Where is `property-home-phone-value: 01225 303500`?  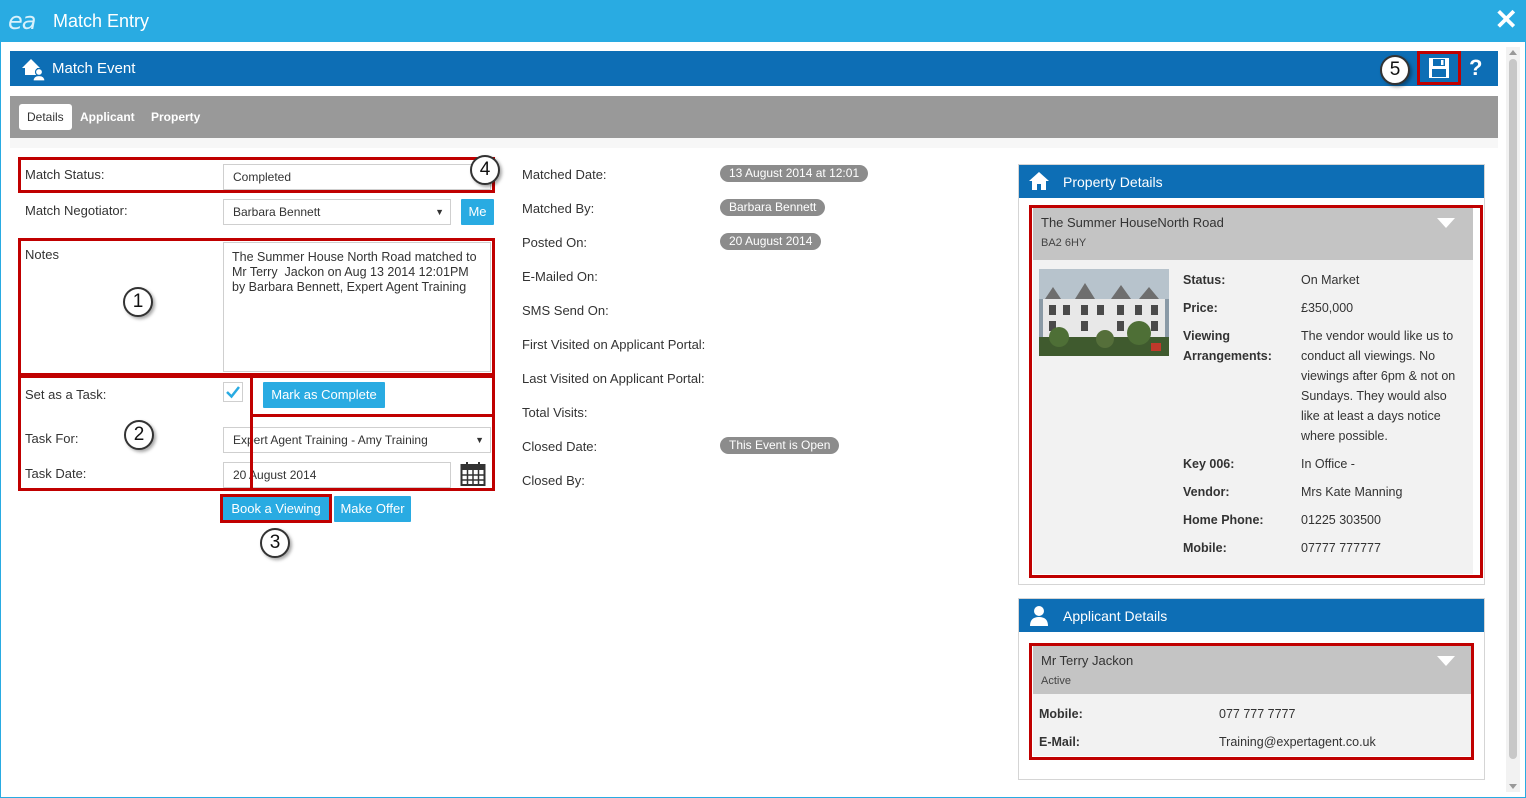
property-home-phone-value: 01225 303500 is located at coordinates (1341, 520).